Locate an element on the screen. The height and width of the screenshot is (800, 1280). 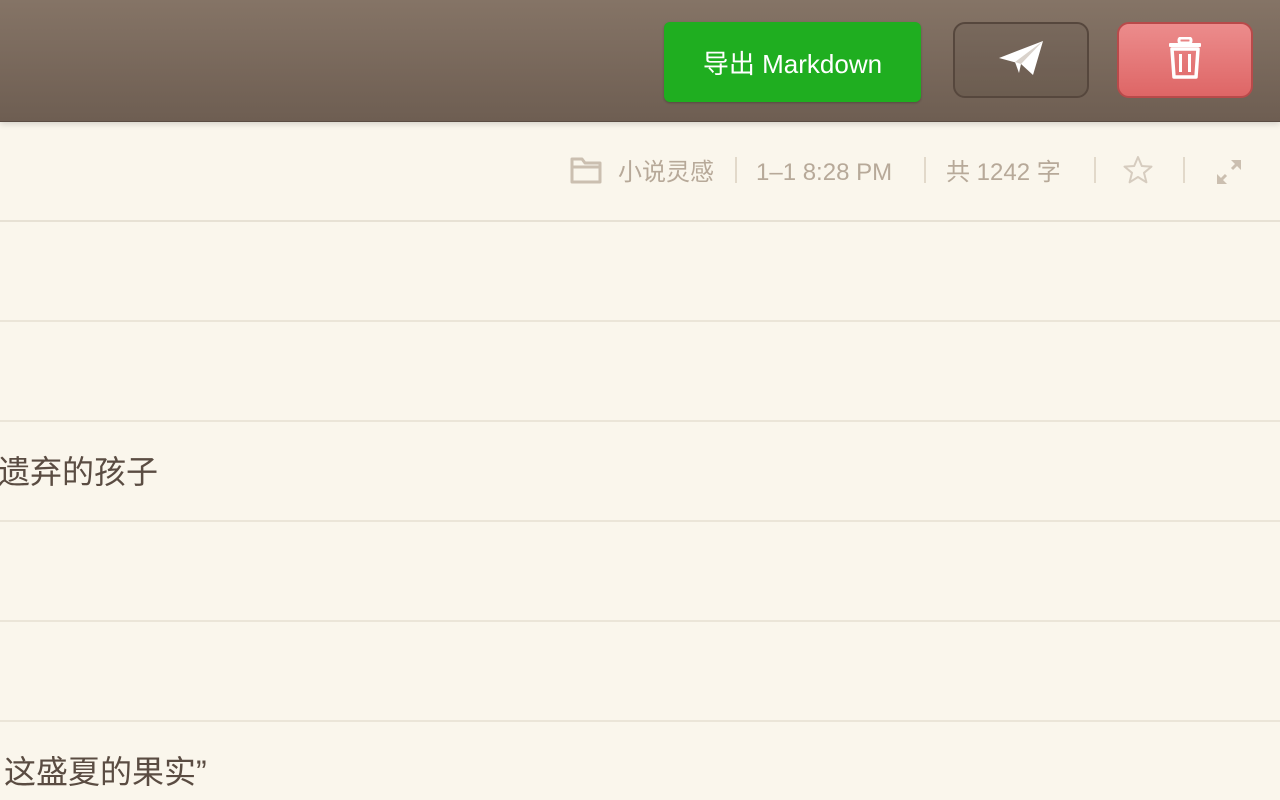
expand-icon is located at coordinates (1229, 173).